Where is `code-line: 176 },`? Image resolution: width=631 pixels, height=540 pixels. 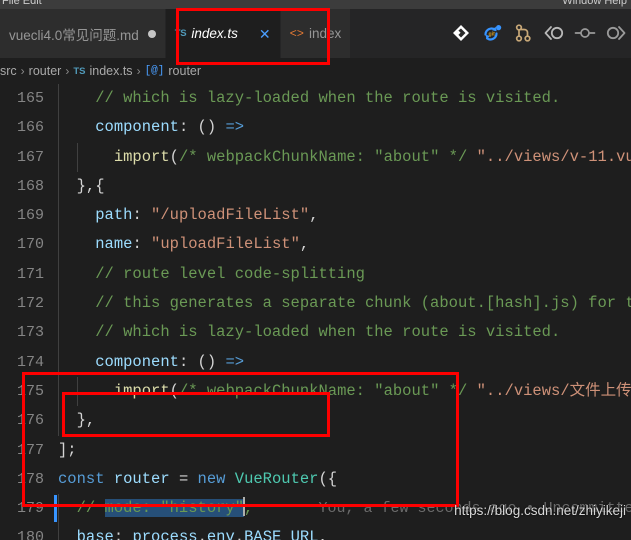
code-line: 176 }, is located at coordinates (315, 421).